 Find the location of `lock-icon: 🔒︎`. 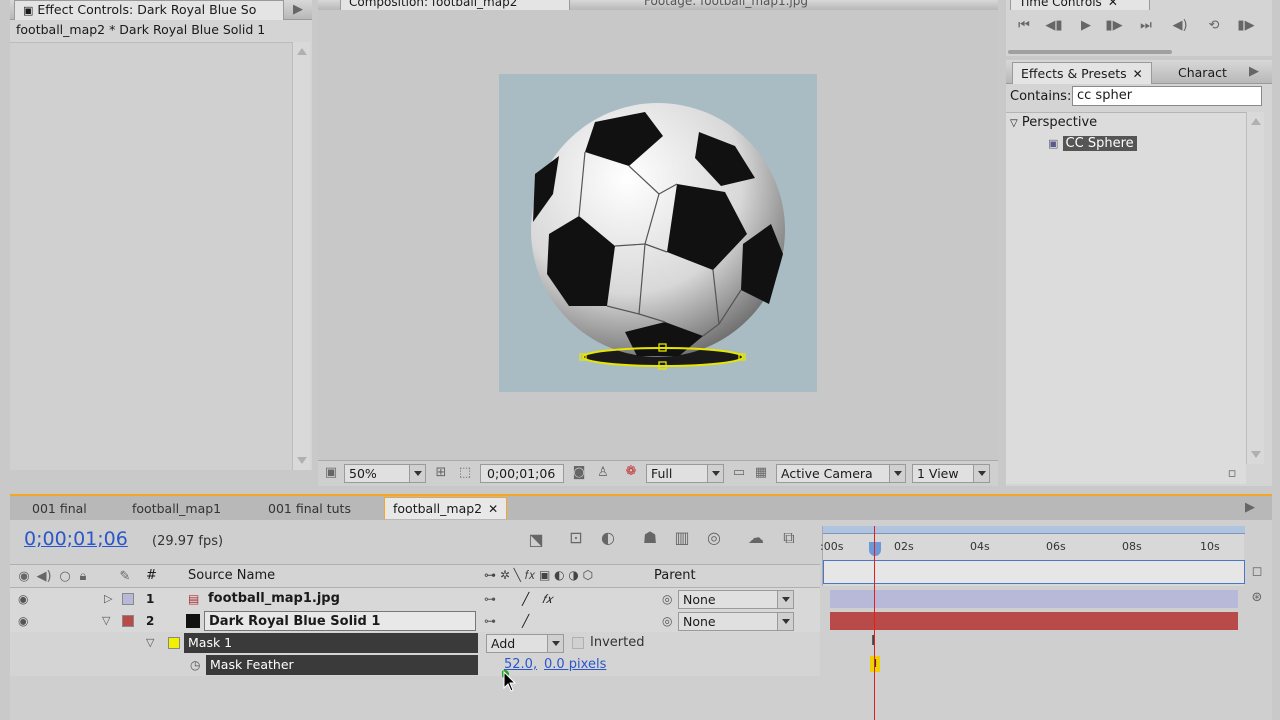

lock-icon: 🔒︎ is located at coordinates (83, 577).